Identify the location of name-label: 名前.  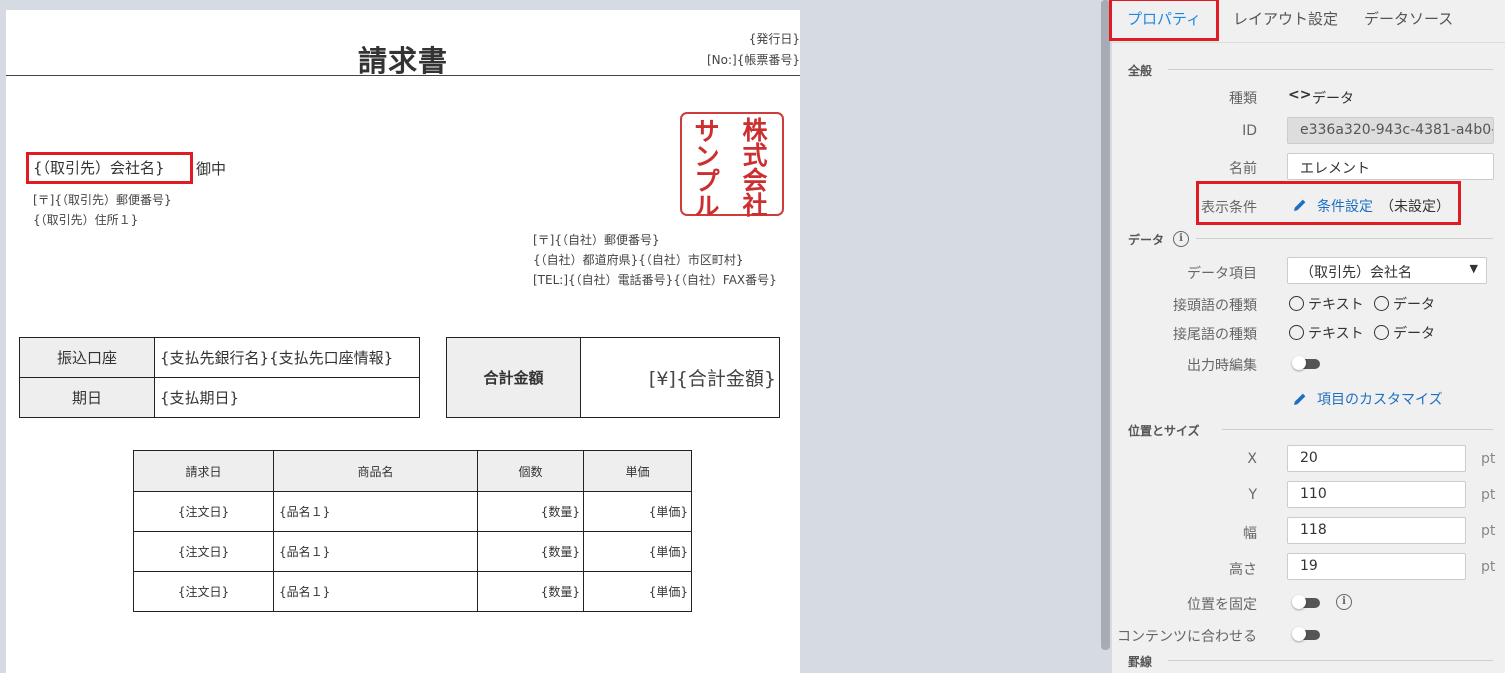
(1243, 169).